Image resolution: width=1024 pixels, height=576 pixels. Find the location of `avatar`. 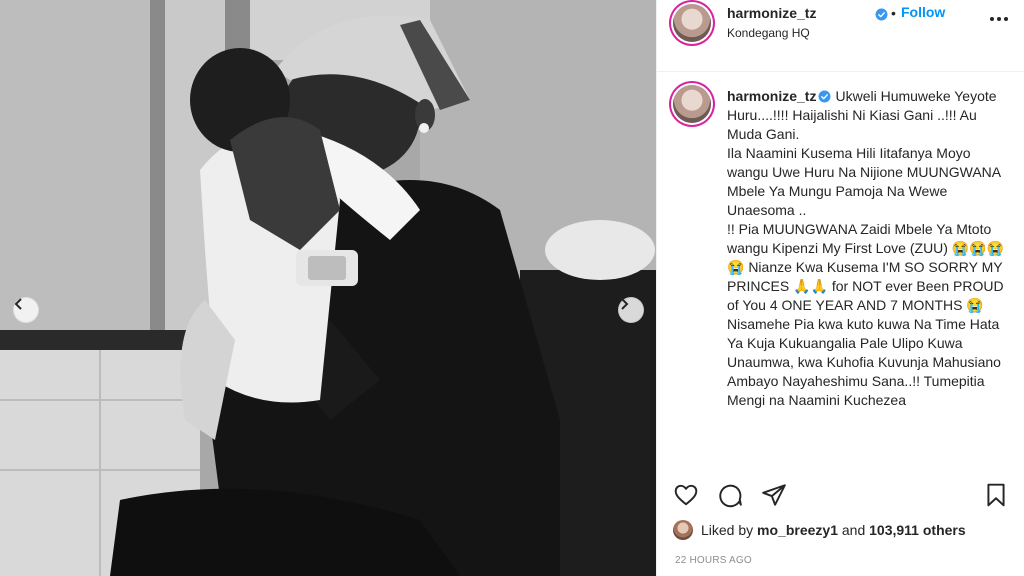

avatar is located at coordinates (692, 23).